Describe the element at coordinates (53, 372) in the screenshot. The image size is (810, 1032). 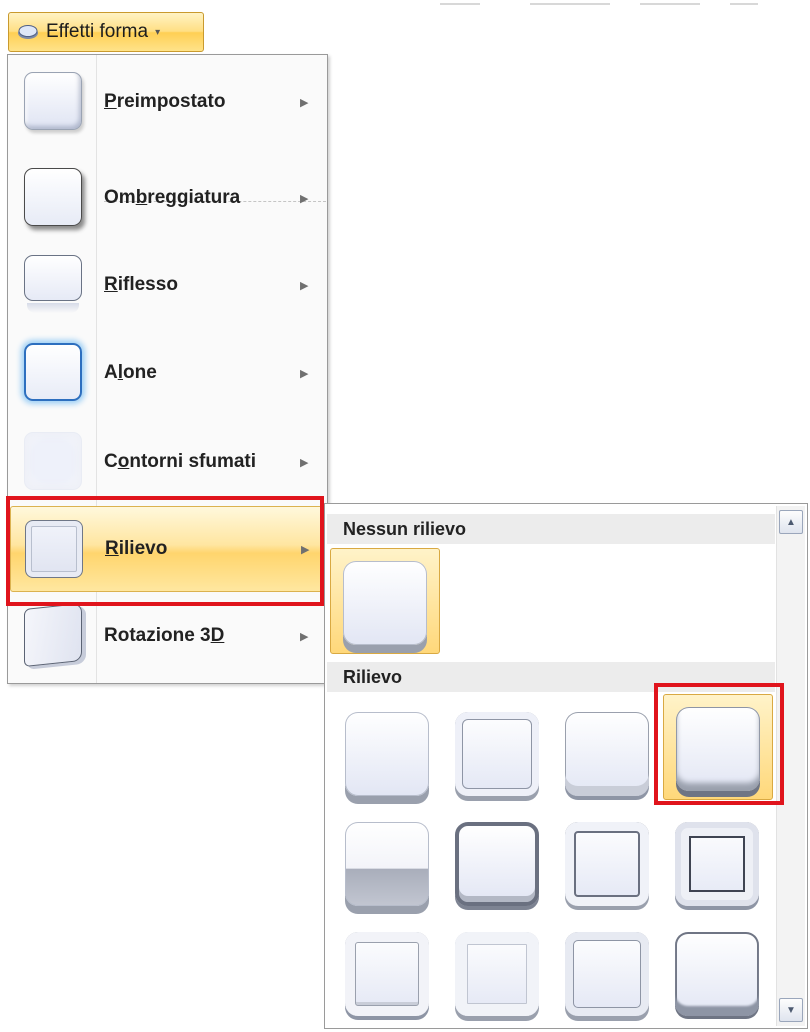
I see `glow-icon` at that location.